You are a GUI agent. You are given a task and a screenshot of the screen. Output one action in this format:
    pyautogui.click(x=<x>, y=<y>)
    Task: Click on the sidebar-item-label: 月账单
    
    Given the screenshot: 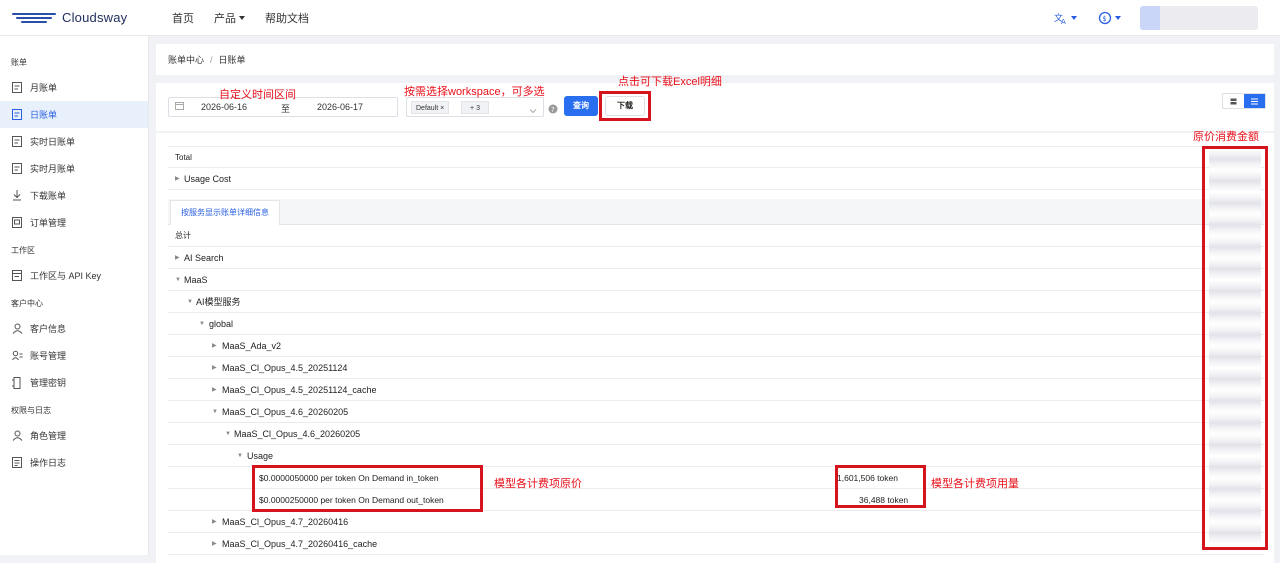 What is the action you would take?
    pyautogui.click(x=44, y=88)
    